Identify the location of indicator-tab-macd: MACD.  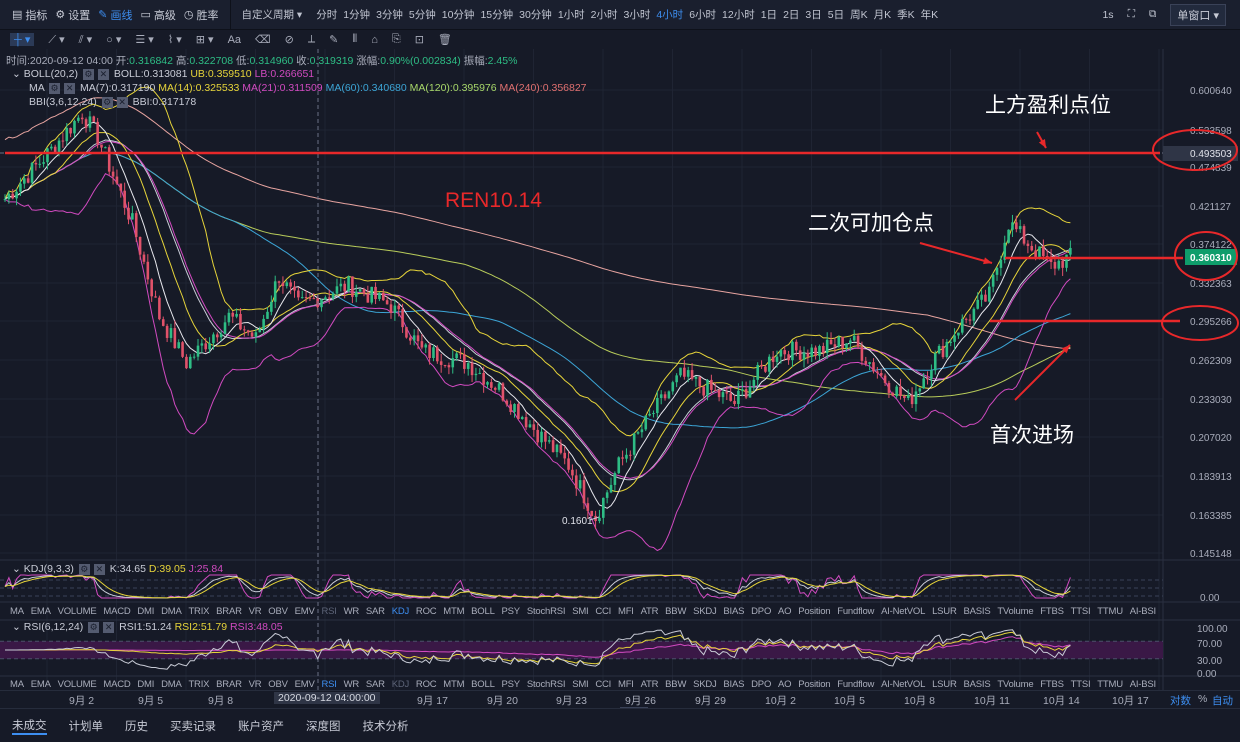
(116, 611).